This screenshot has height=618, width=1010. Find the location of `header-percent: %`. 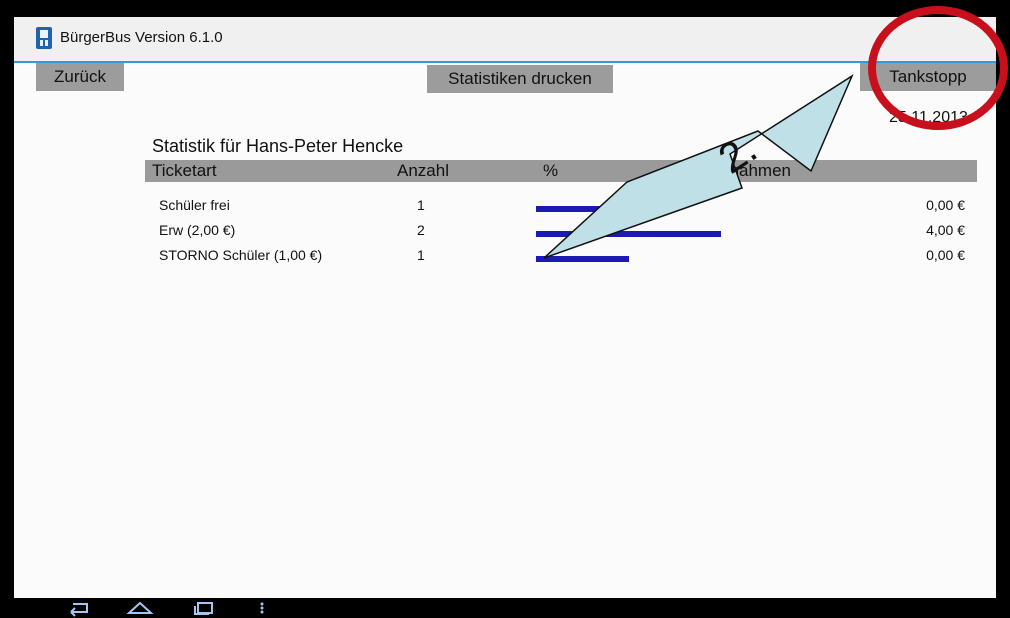

header-percent: % is located at coordinates (551, 170).